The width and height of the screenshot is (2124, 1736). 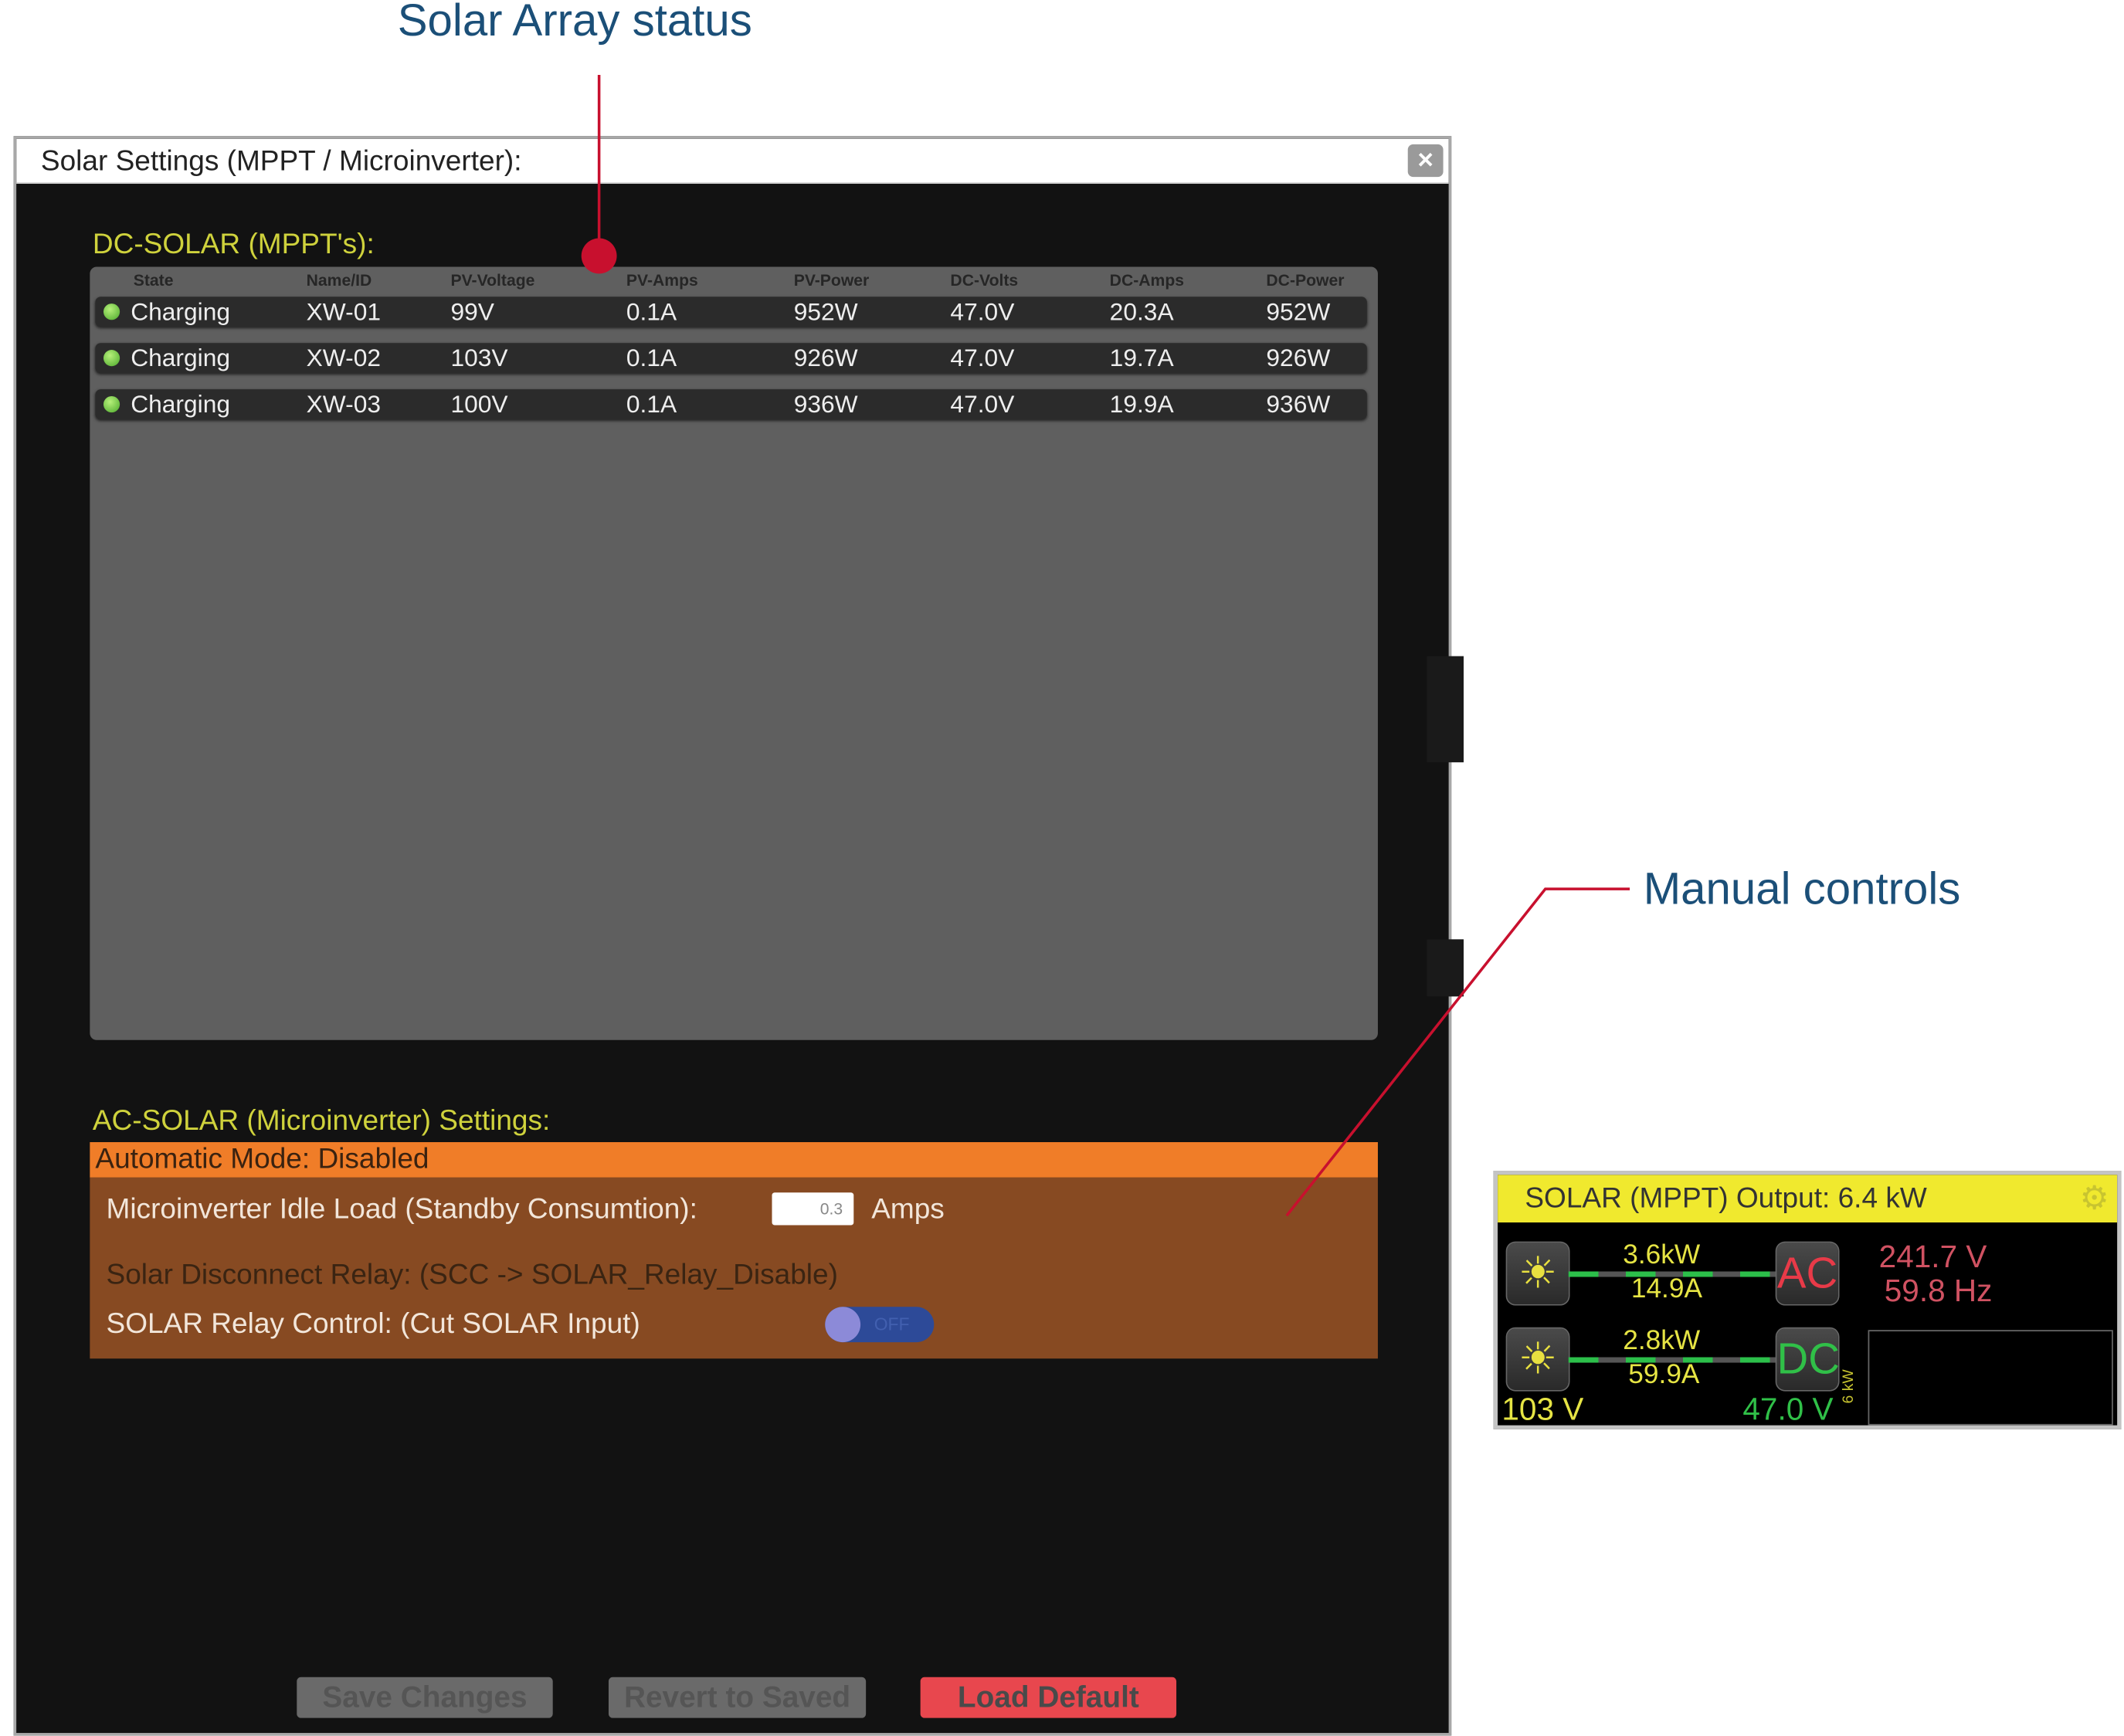 I want to click on gear-icon: ⚙, so click(x=2094, y=1199).